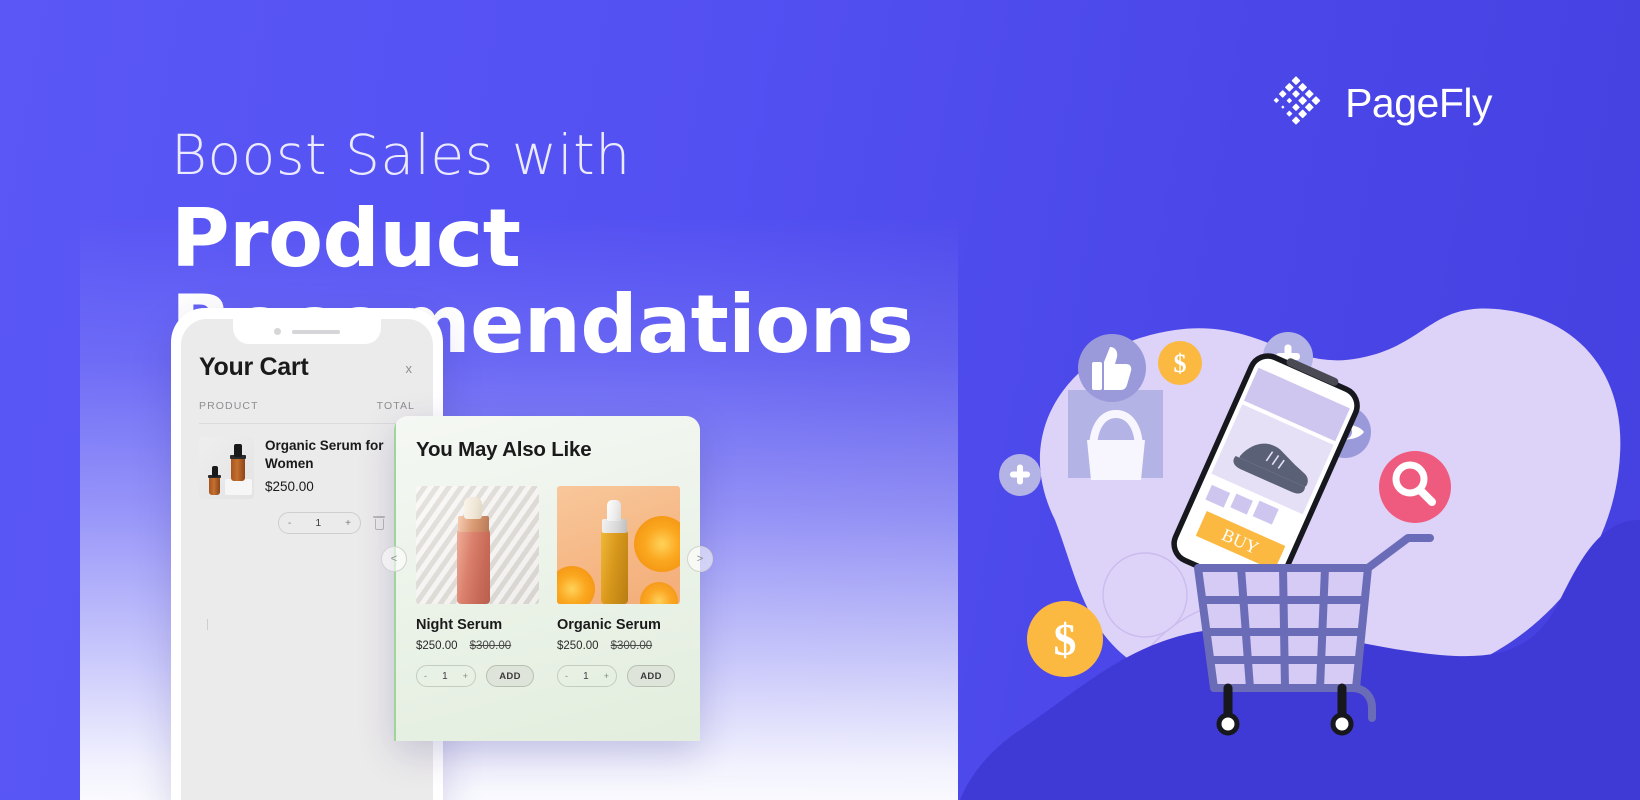  I want to click on divider, so click(307, 423).